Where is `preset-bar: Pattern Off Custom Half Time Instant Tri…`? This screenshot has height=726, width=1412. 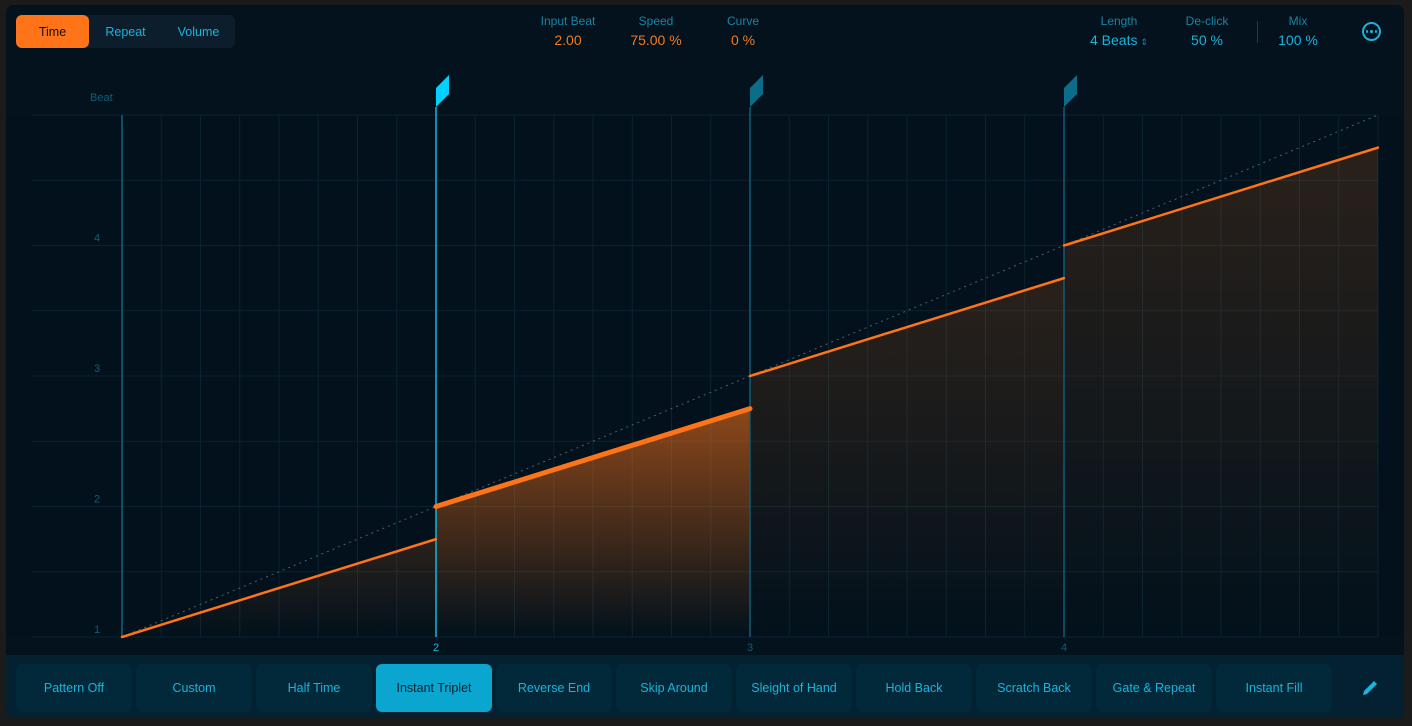
preset-bar: Pattern Off Custom Half Time Instant Tri… is located at coordinates (705, 686).